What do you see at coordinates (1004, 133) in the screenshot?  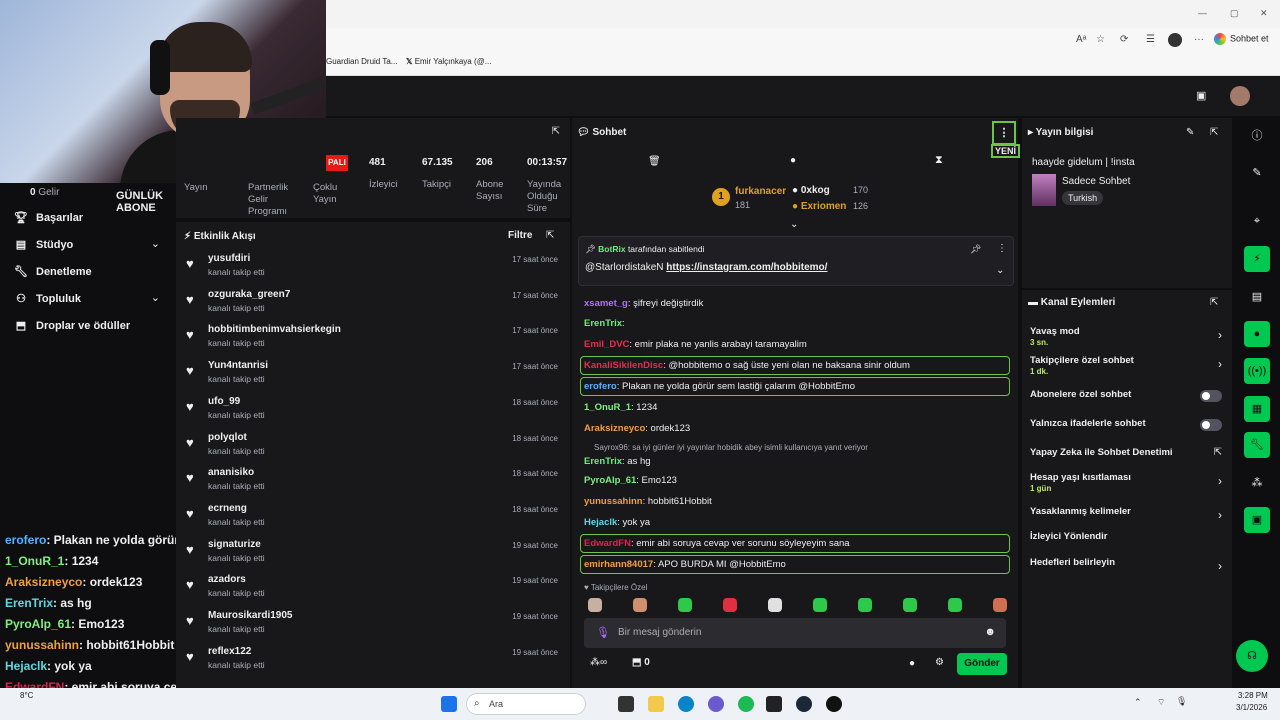 I see `chat-settings-button: ⋮` at bounding box center [1004, 133].